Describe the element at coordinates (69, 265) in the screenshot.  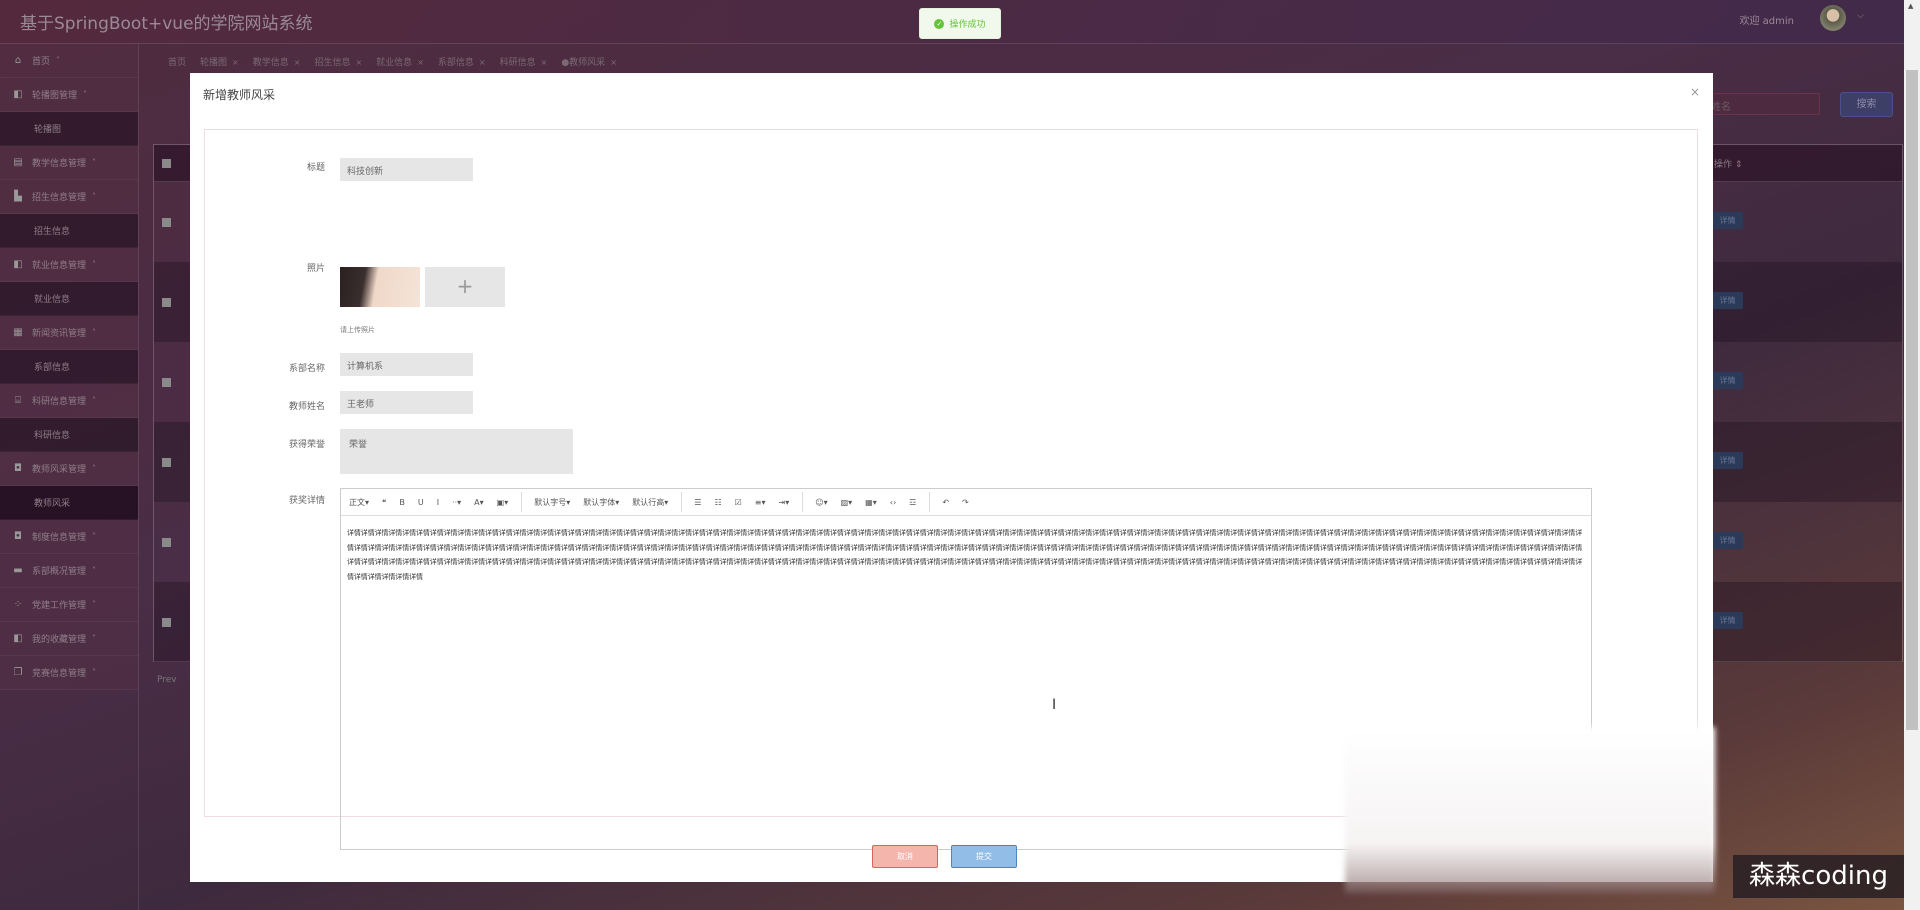
I see `sidebar-item: ◧ 就业信息管理 ˄` at that location.